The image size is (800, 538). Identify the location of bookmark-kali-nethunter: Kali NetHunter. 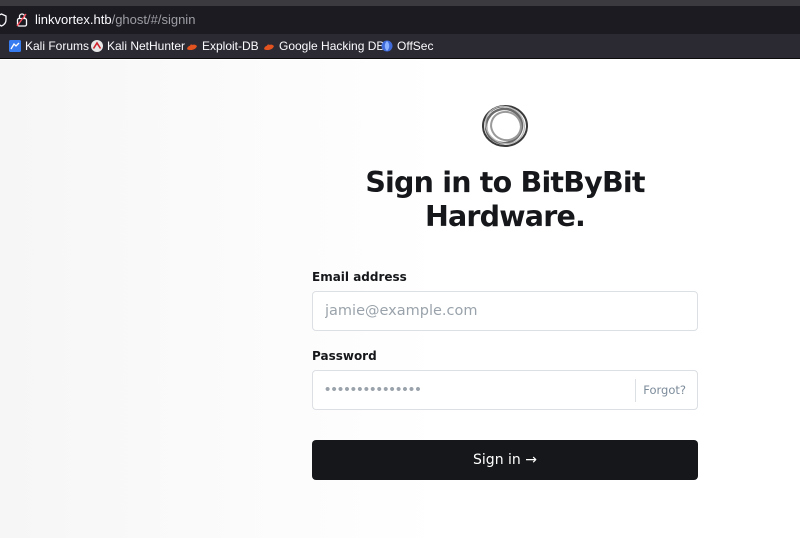
(138, 46).